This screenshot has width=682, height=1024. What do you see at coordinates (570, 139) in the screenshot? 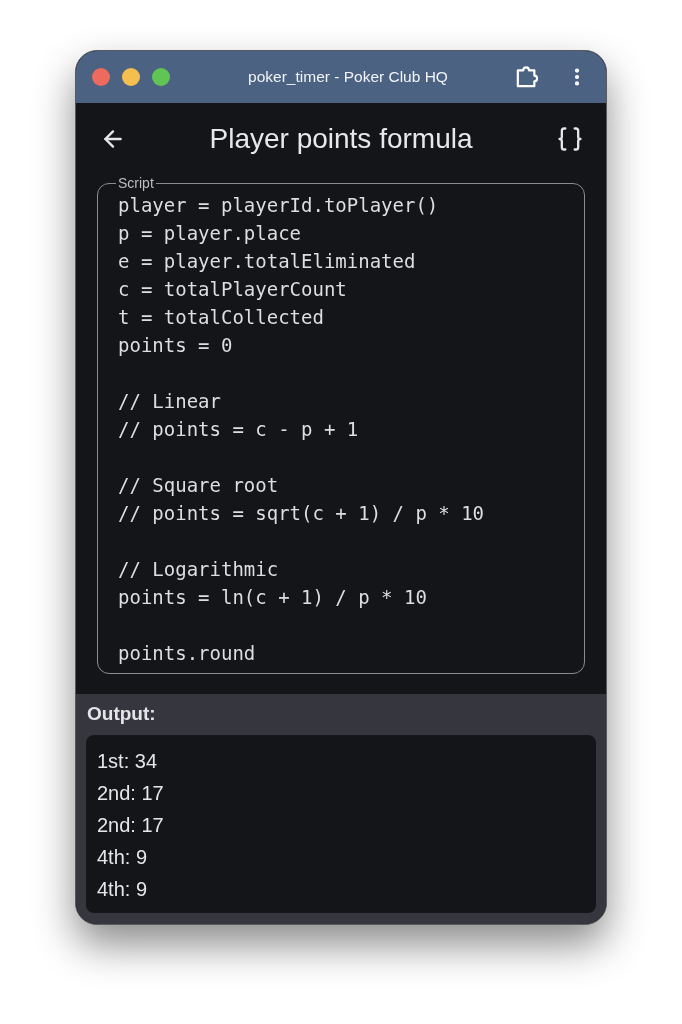
I see `braces-icon` at bounding box center [570, 139].